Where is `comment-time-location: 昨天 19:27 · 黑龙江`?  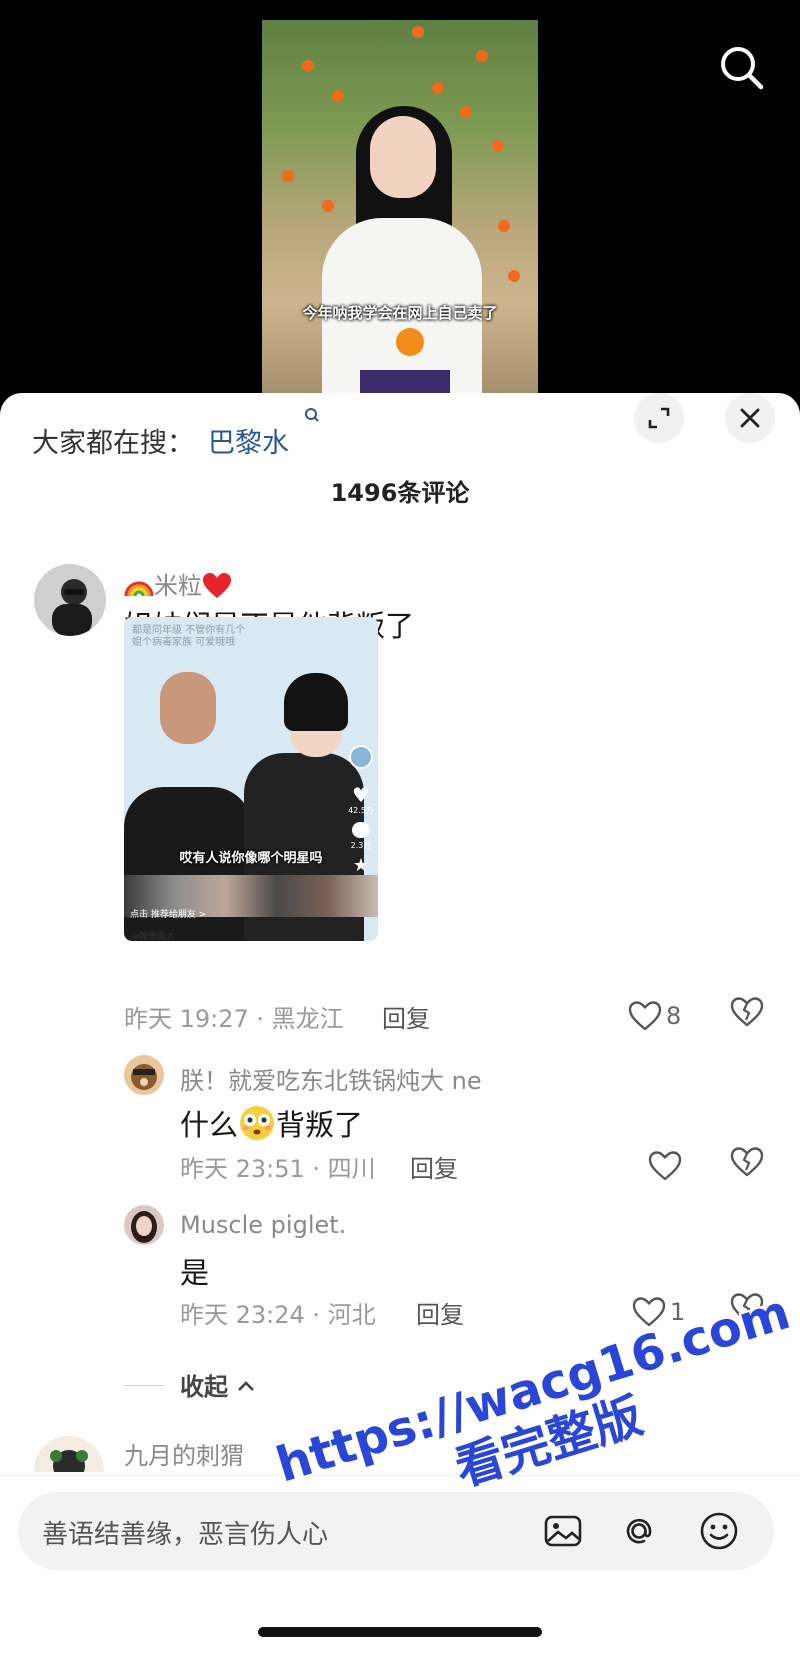
comment-time-location: 昨天 19:27 · 黑龙江 is located at coordinates (234, 1019).